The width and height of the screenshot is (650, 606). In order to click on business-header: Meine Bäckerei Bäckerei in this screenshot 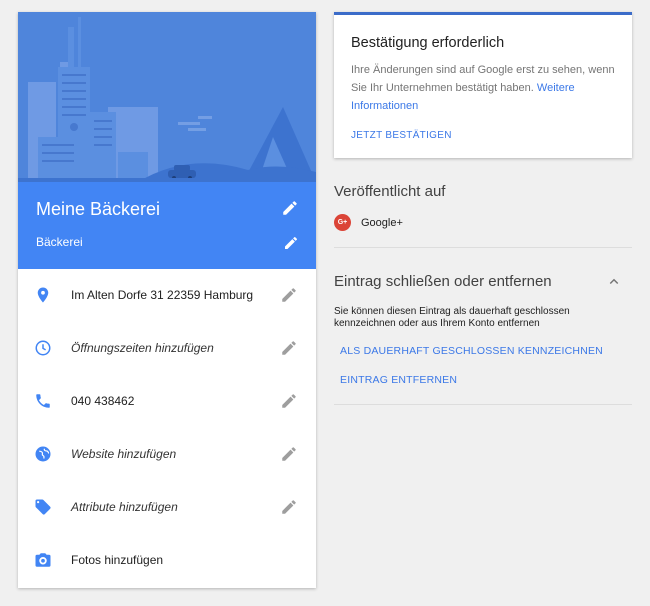, I will do `click(167, 225)`.